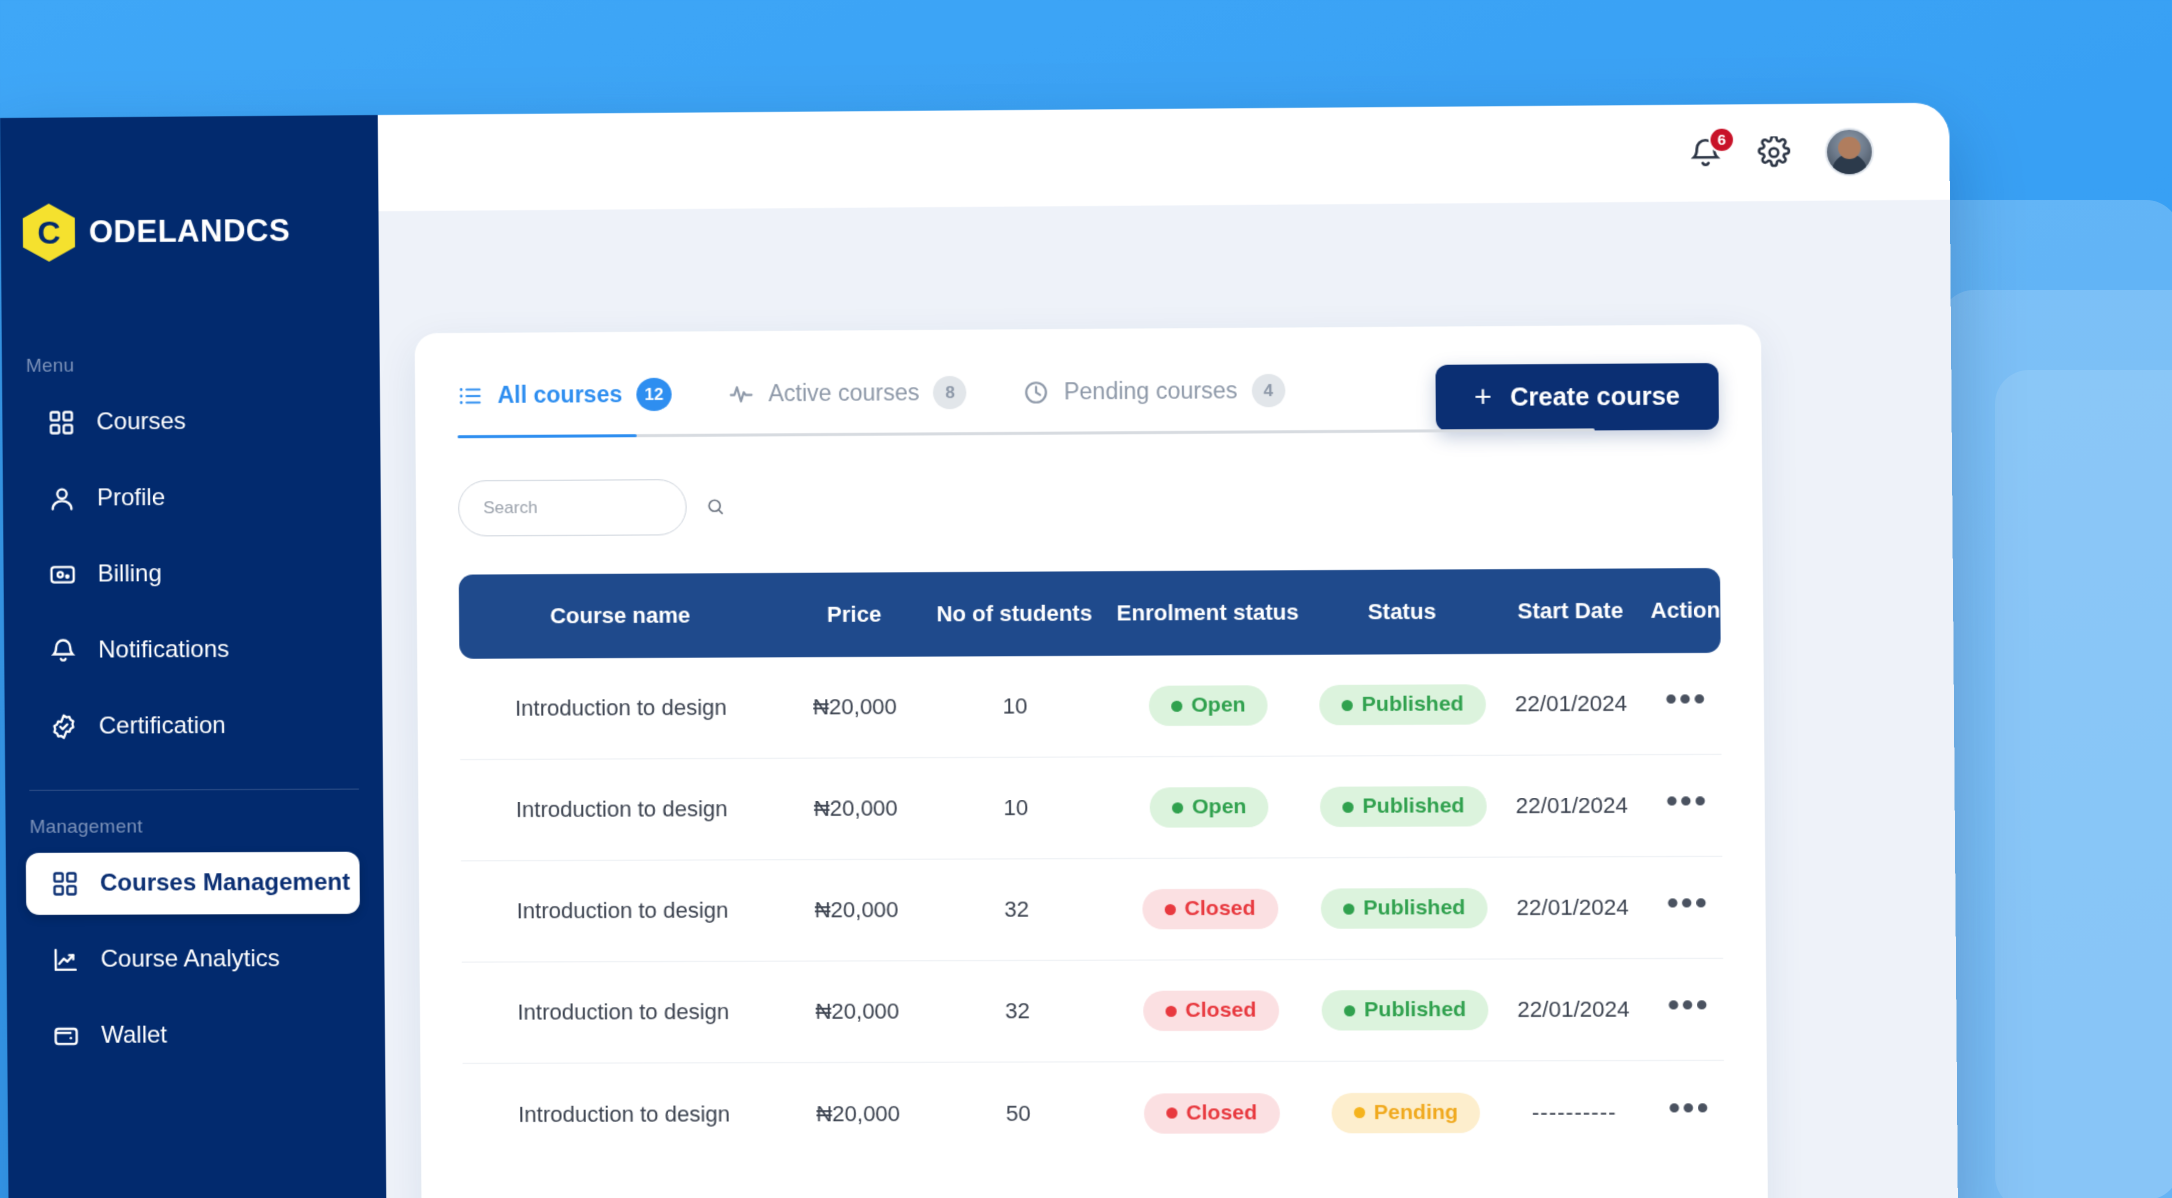 The image size is (2172, 1198). Describe the element at coordinates (189, 231) in the screenshot. I see `brand-name: ODELANDCS` at that location.